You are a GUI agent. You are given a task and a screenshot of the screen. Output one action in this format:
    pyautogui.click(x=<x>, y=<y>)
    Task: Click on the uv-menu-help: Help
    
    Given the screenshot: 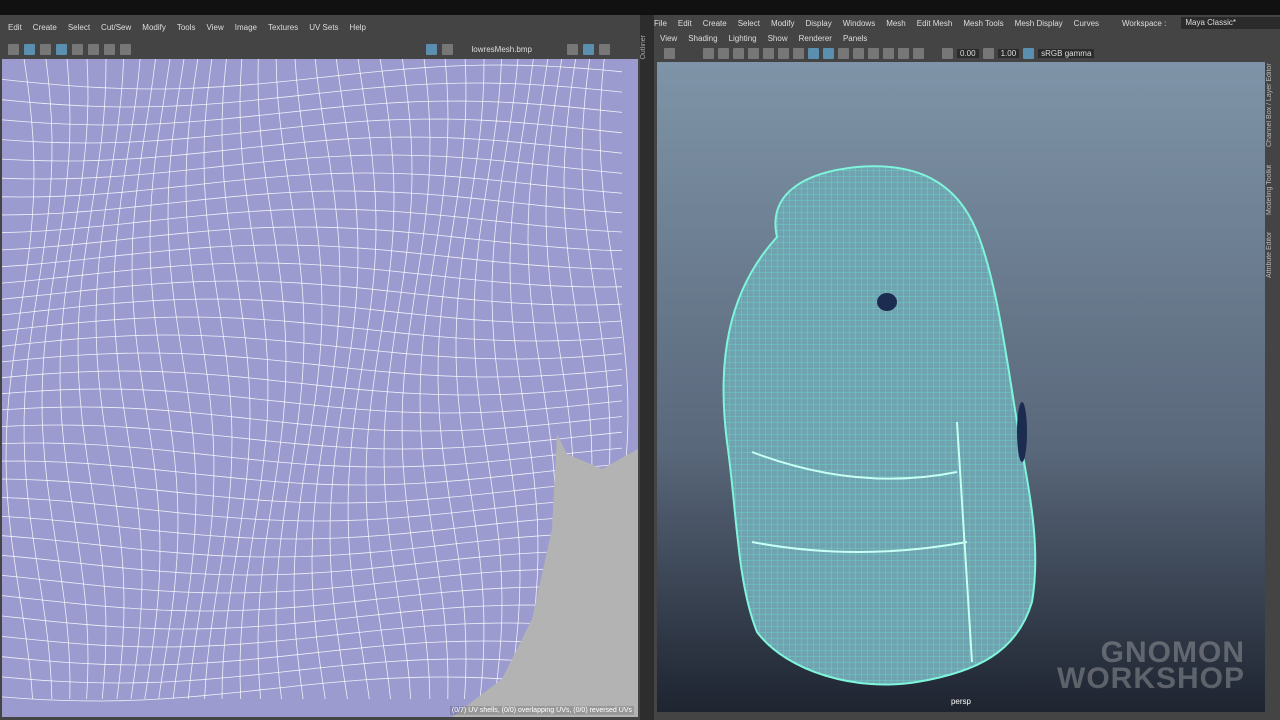 What is the action you would take?
    pyautogui.click(x=358, y=27)
    